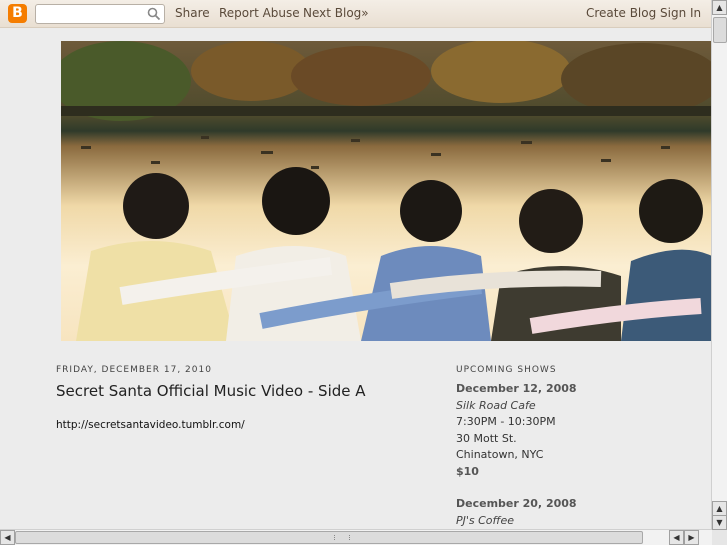  What do you see at coordinates (719, 265) in the screenshot?
I see `vertical-scrollbar: ▲ ▲ ▼` at bounding box center [719, 265].